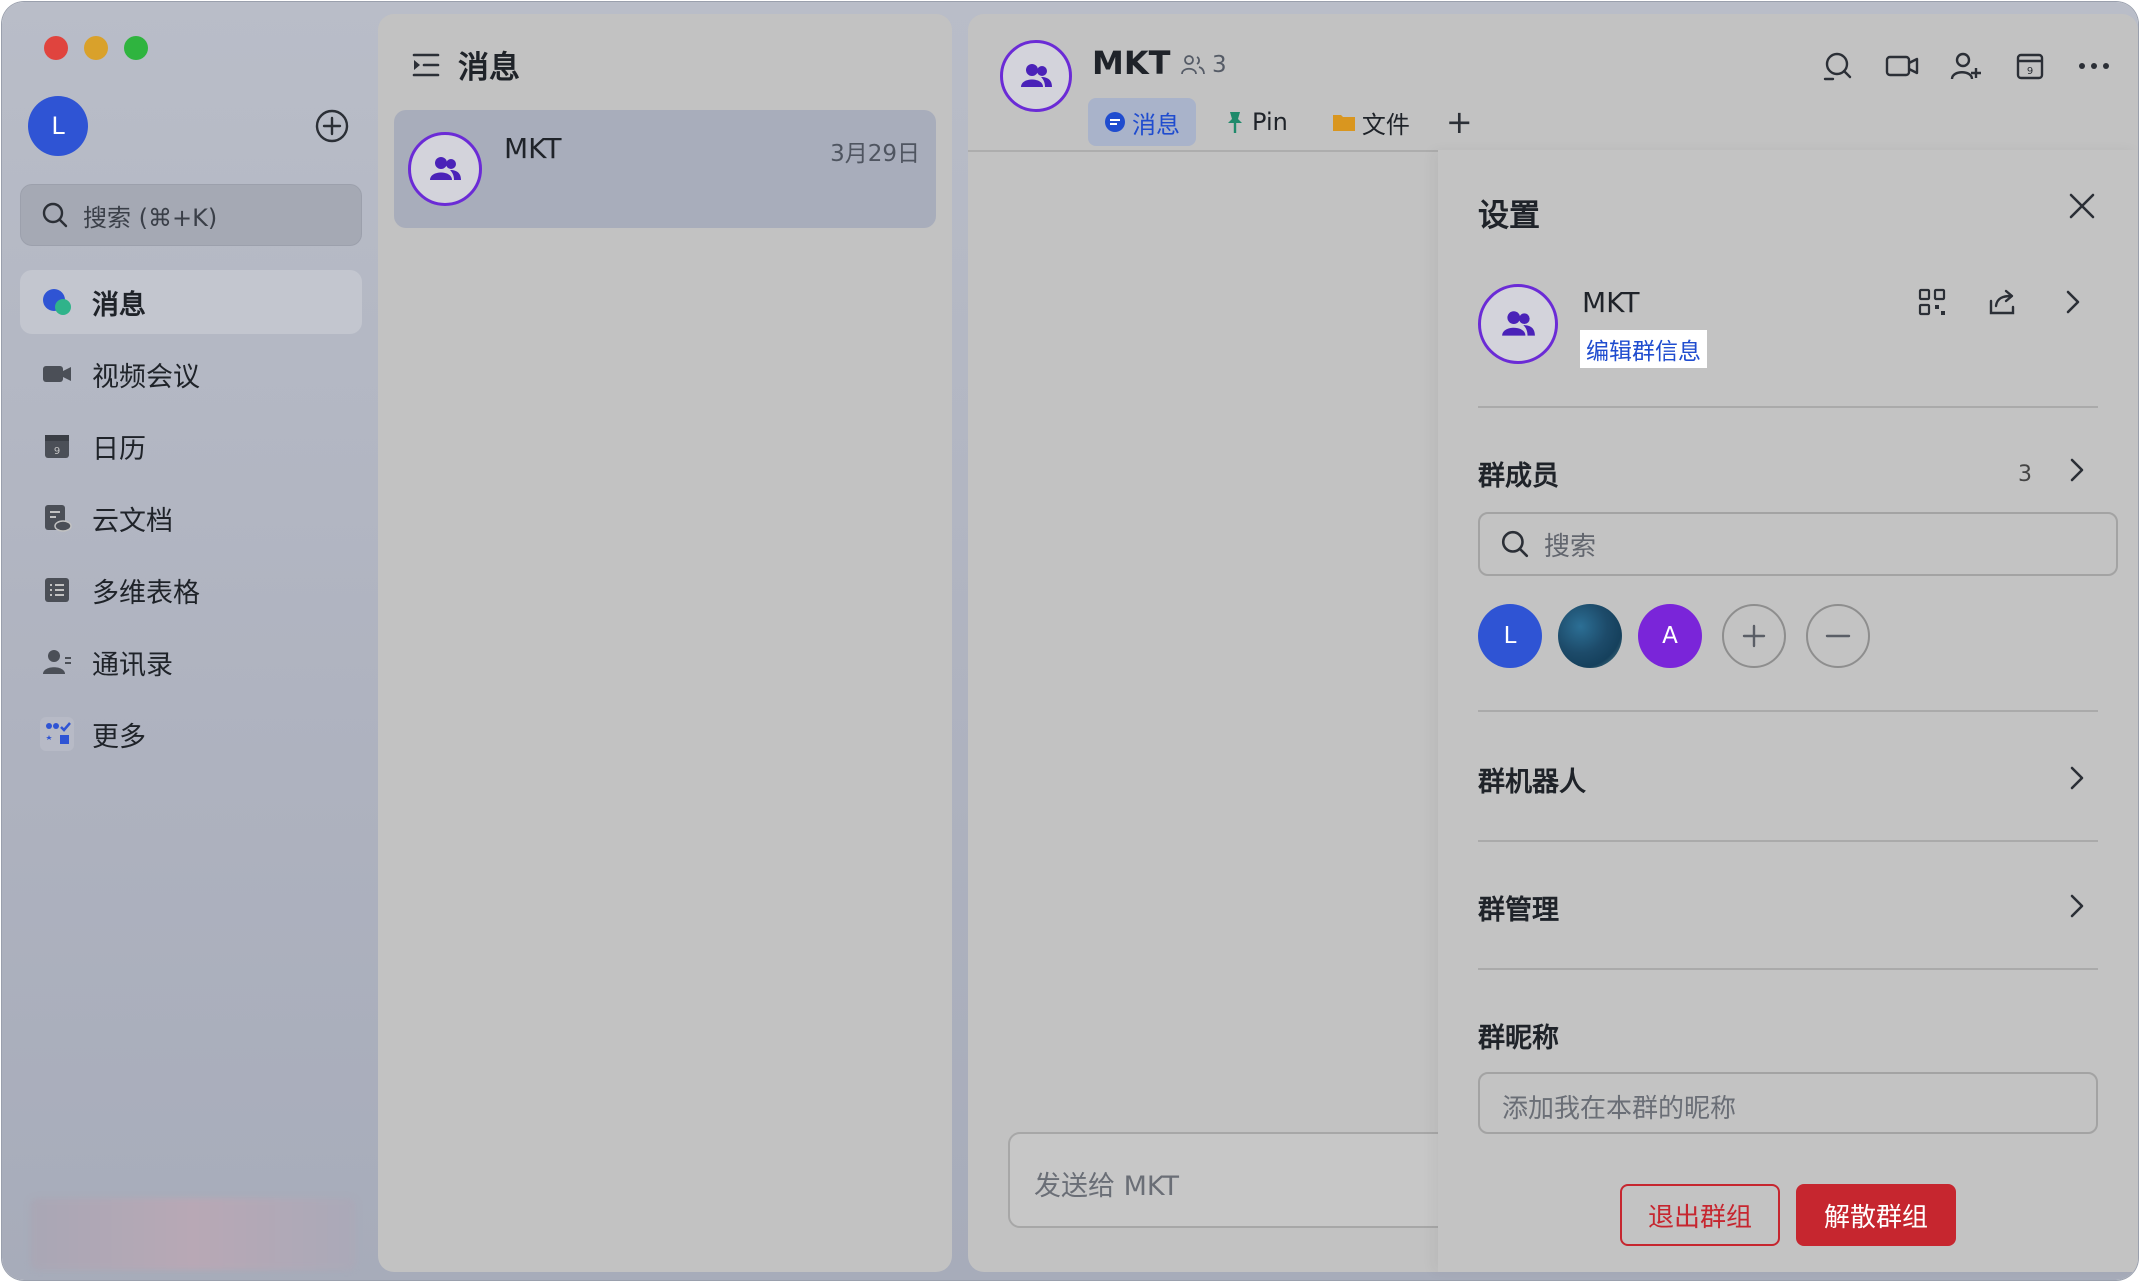 The height and width of the screenshot is (1284, 2150). I want to click on group-avatar, so click(445, 169).